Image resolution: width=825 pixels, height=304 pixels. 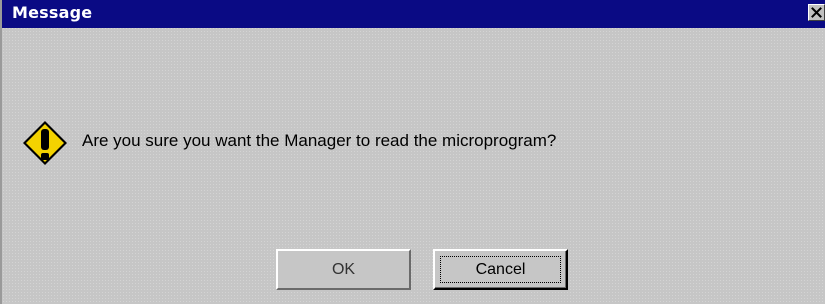 What do you see at coordinates (45, 143) in the screenshot?
I see `warning-icon` at bounding box center [45, 143].